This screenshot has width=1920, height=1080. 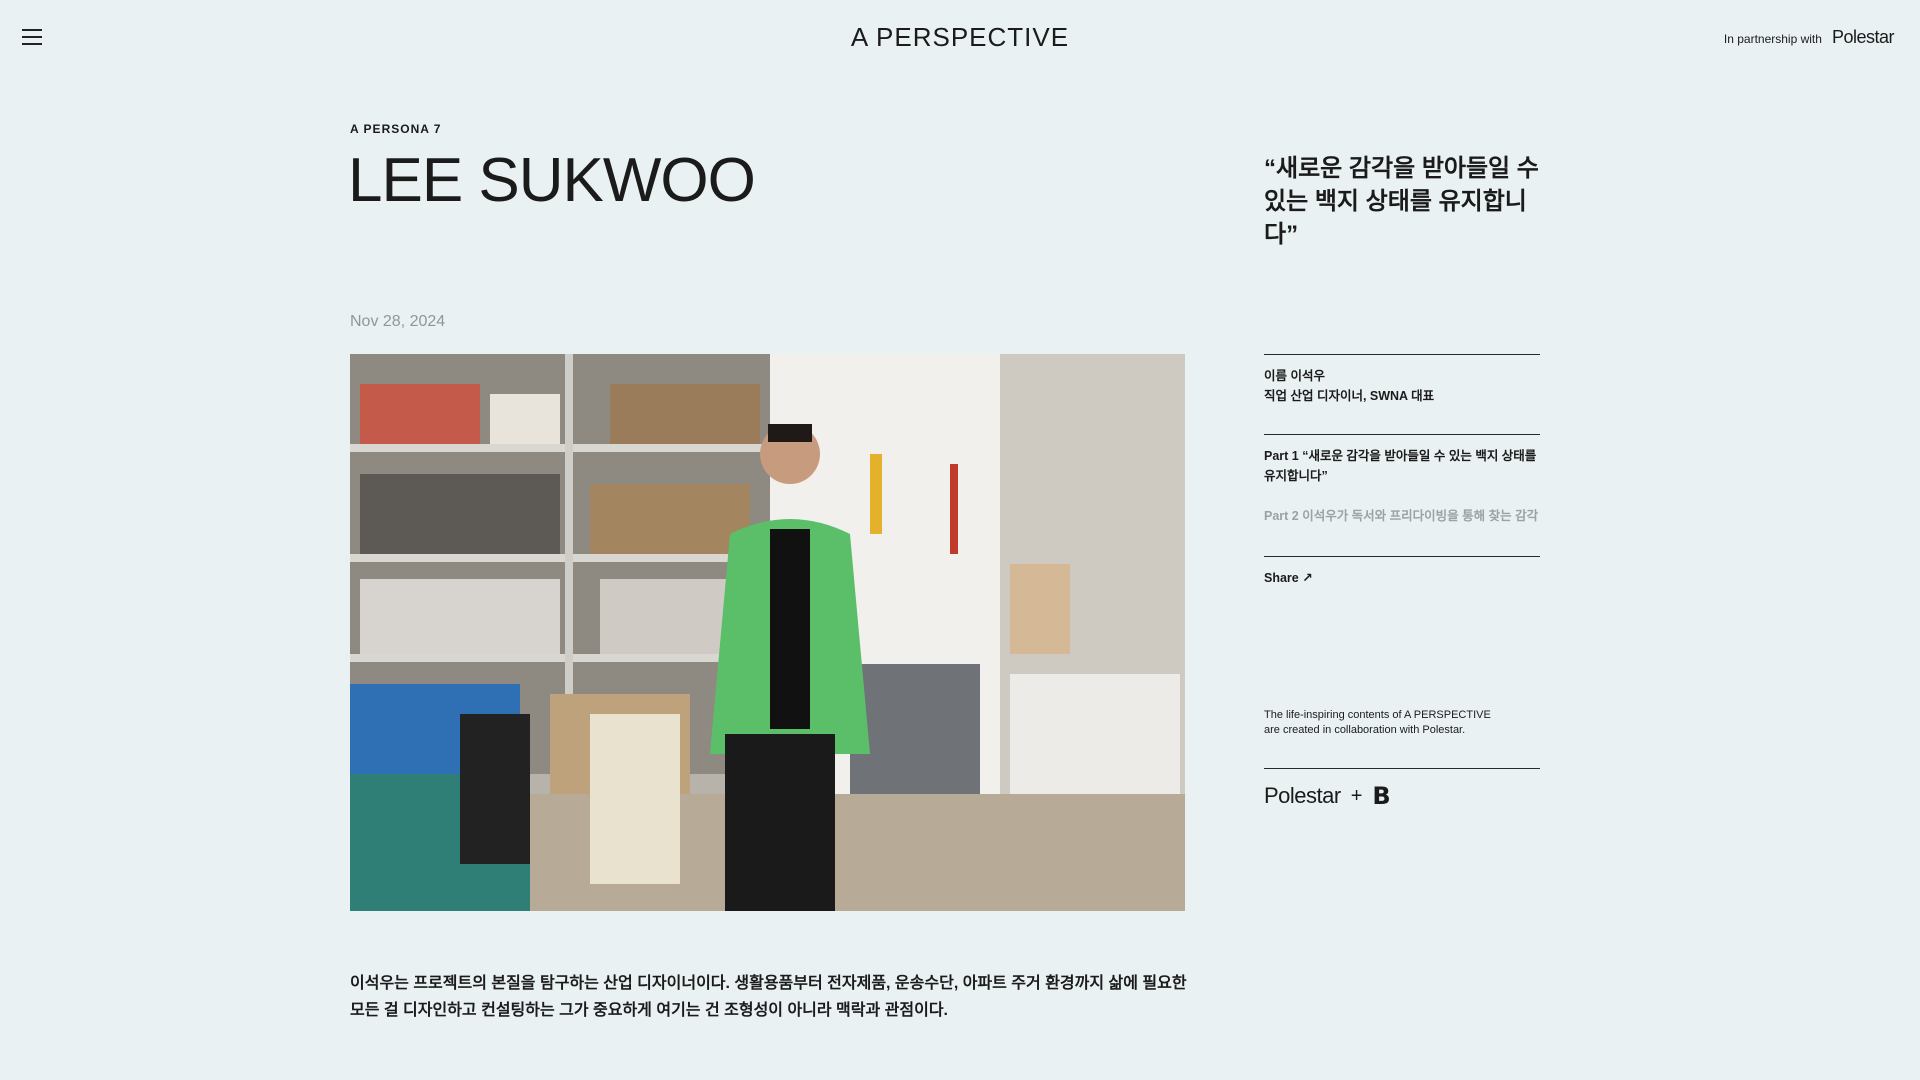 What do you see at coordinates (1402, 577) in the screenshot?
I see `share-button: Share ↗` at bounding box center [1402, 577].